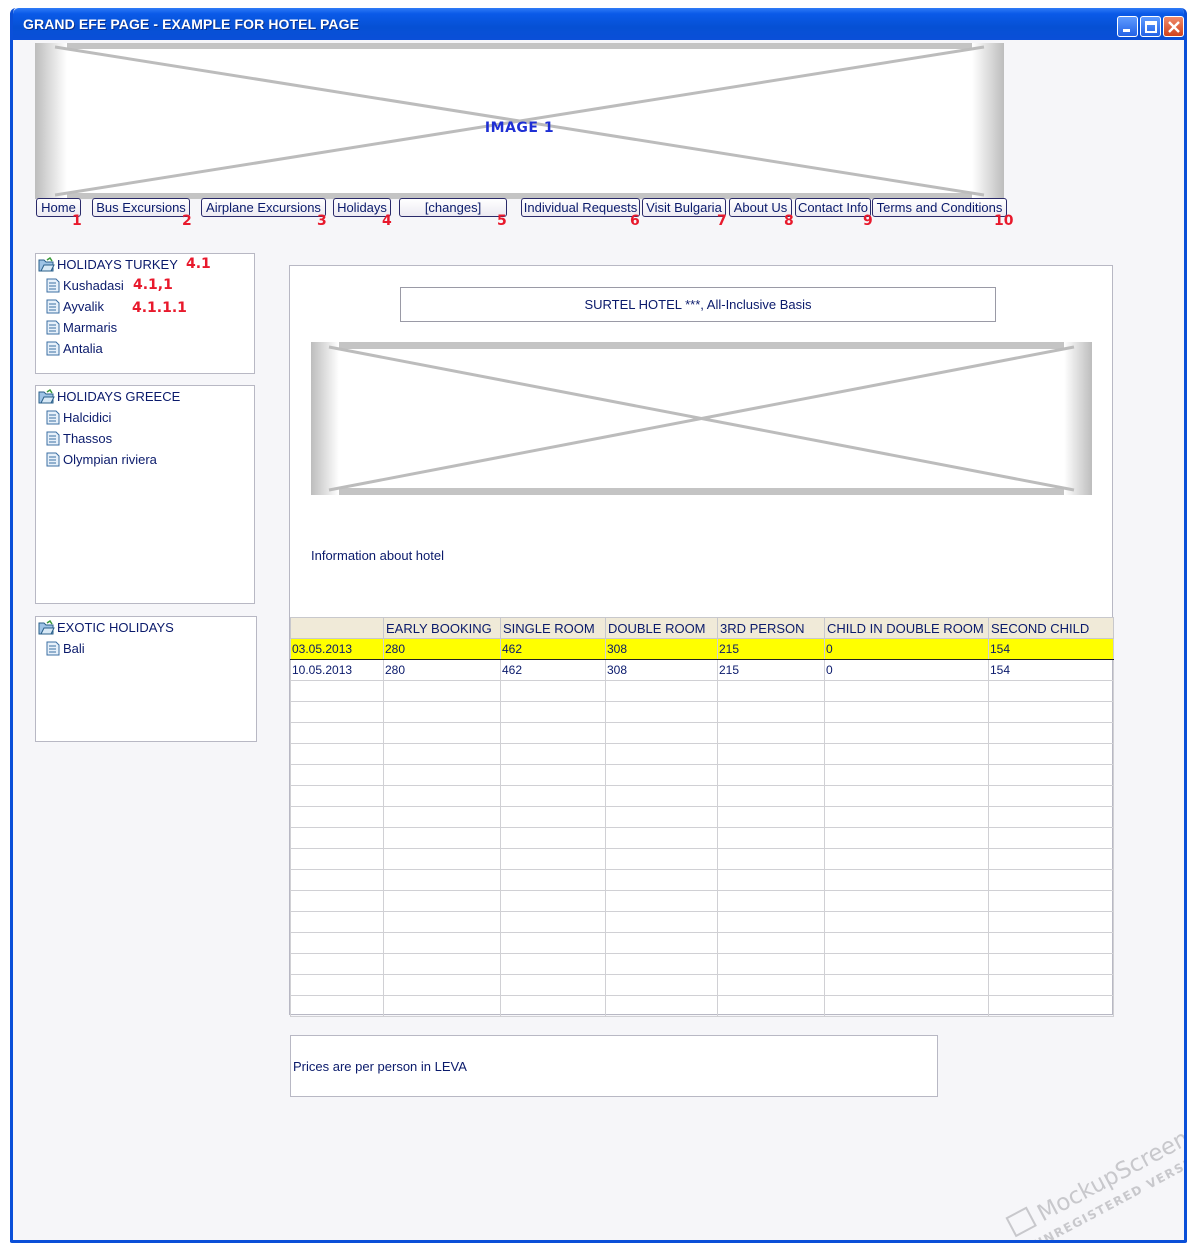  Describe the element at coordinates (906, 628) in the screenshot. I see `column-header: CHILD IN DOUBLE ROOM` at that location.